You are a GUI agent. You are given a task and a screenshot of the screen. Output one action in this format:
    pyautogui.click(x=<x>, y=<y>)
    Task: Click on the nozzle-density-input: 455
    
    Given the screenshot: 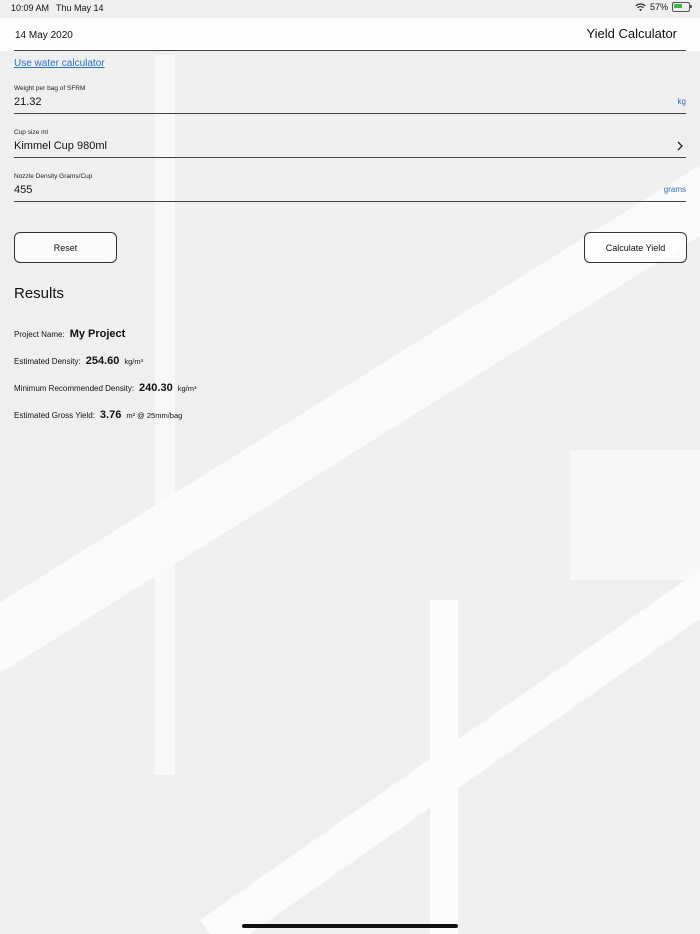 What is the action you would take?
    pyautogui.click(x=23, y=190)
    